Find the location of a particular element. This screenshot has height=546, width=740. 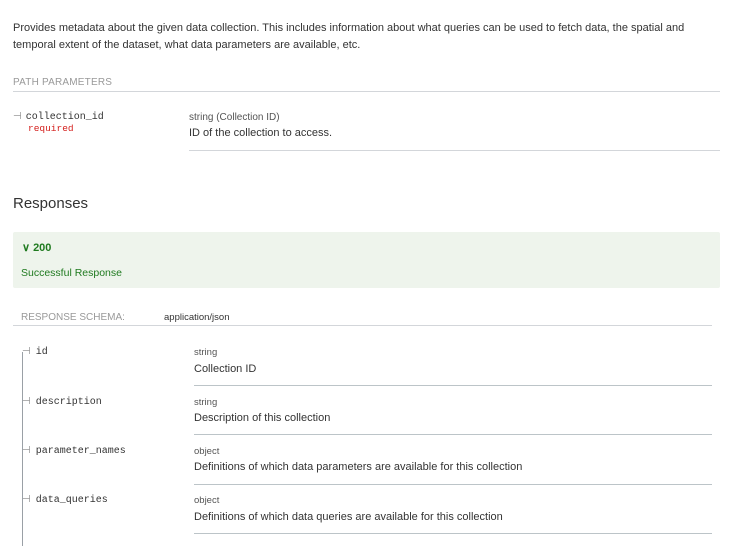

property-name-text: description is located at coordinates (68, 402).